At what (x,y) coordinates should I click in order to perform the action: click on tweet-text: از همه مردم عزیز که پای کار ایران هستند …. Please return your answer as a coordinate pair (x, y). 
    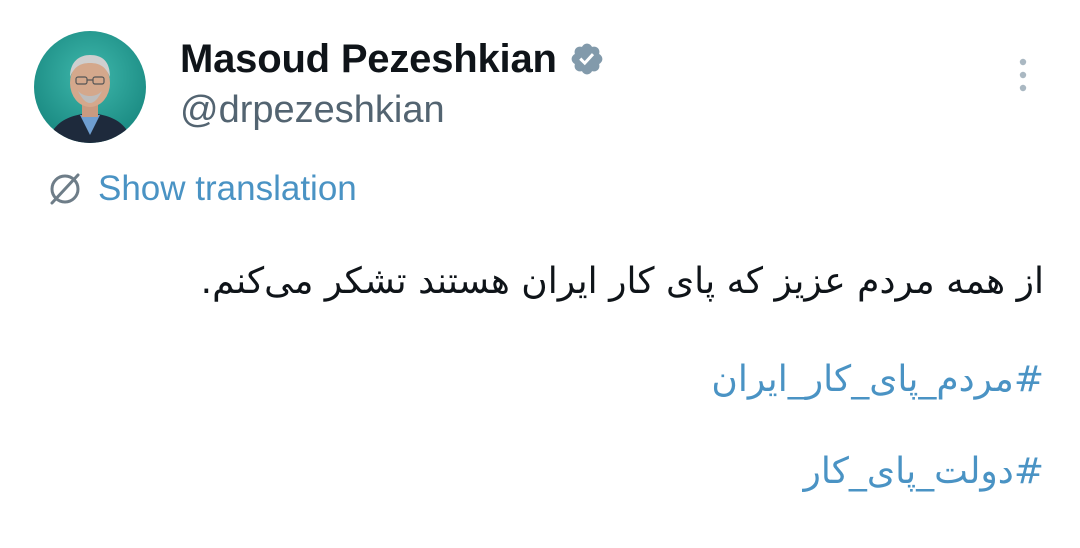
    Looking at the image, I should click on (622, 281).